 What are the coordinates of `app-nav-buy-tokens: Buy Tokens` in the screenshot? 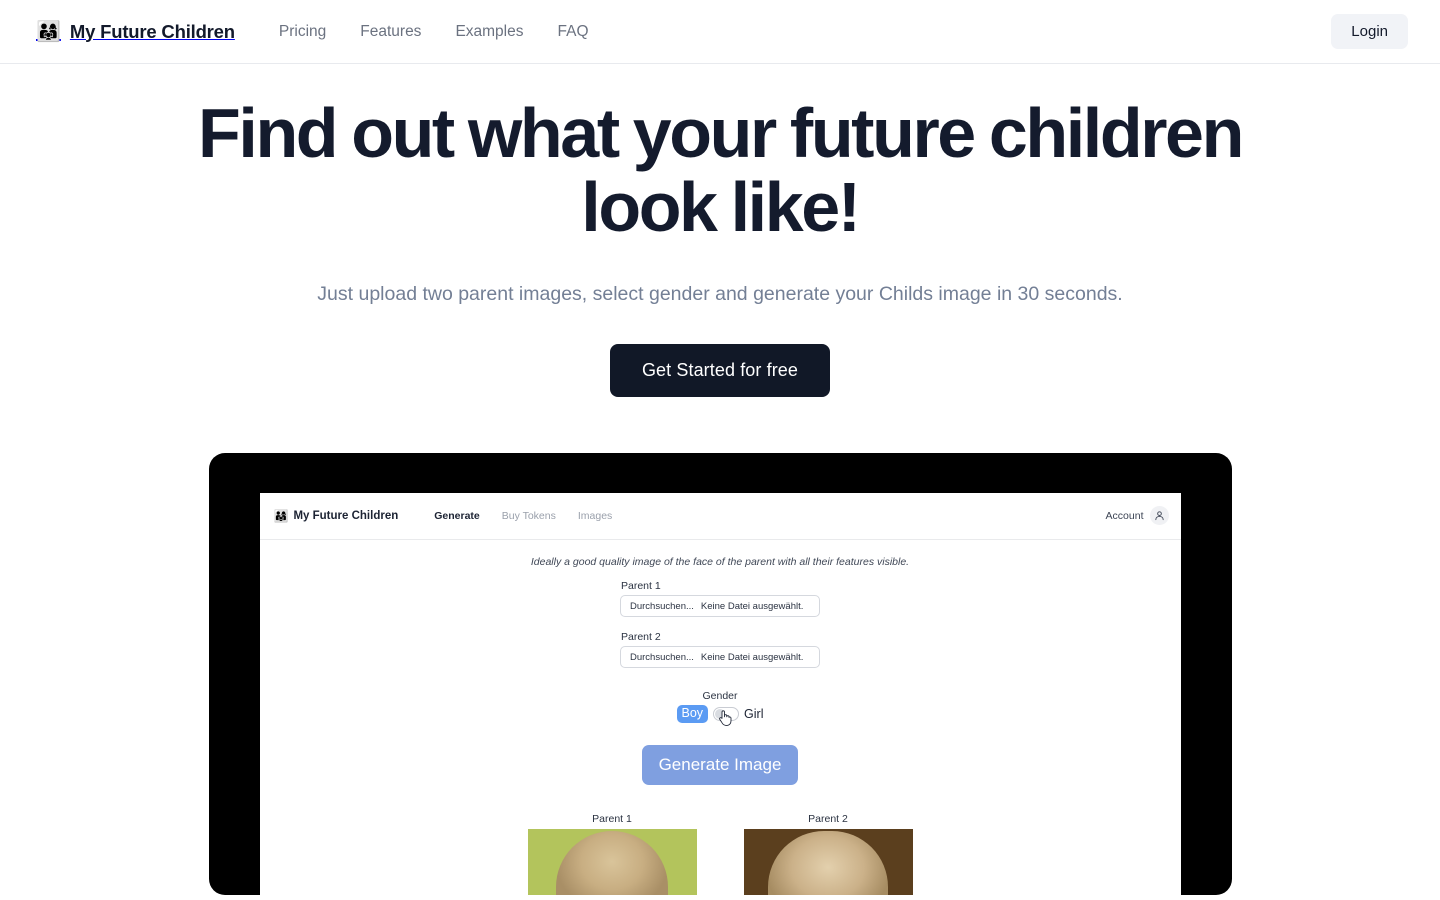 It's located at (529, 516).